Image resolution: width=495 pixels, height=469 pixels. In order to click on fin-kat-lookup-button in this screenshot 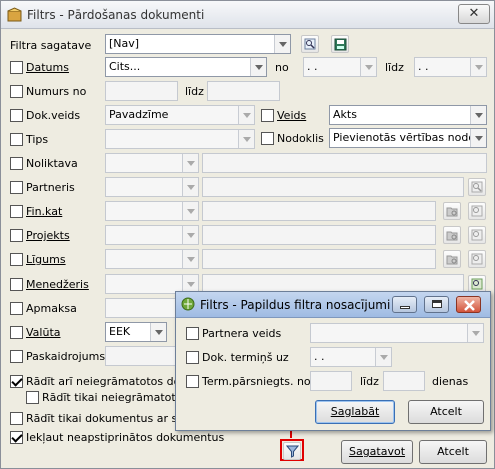, I will do `click(477, 211)`.